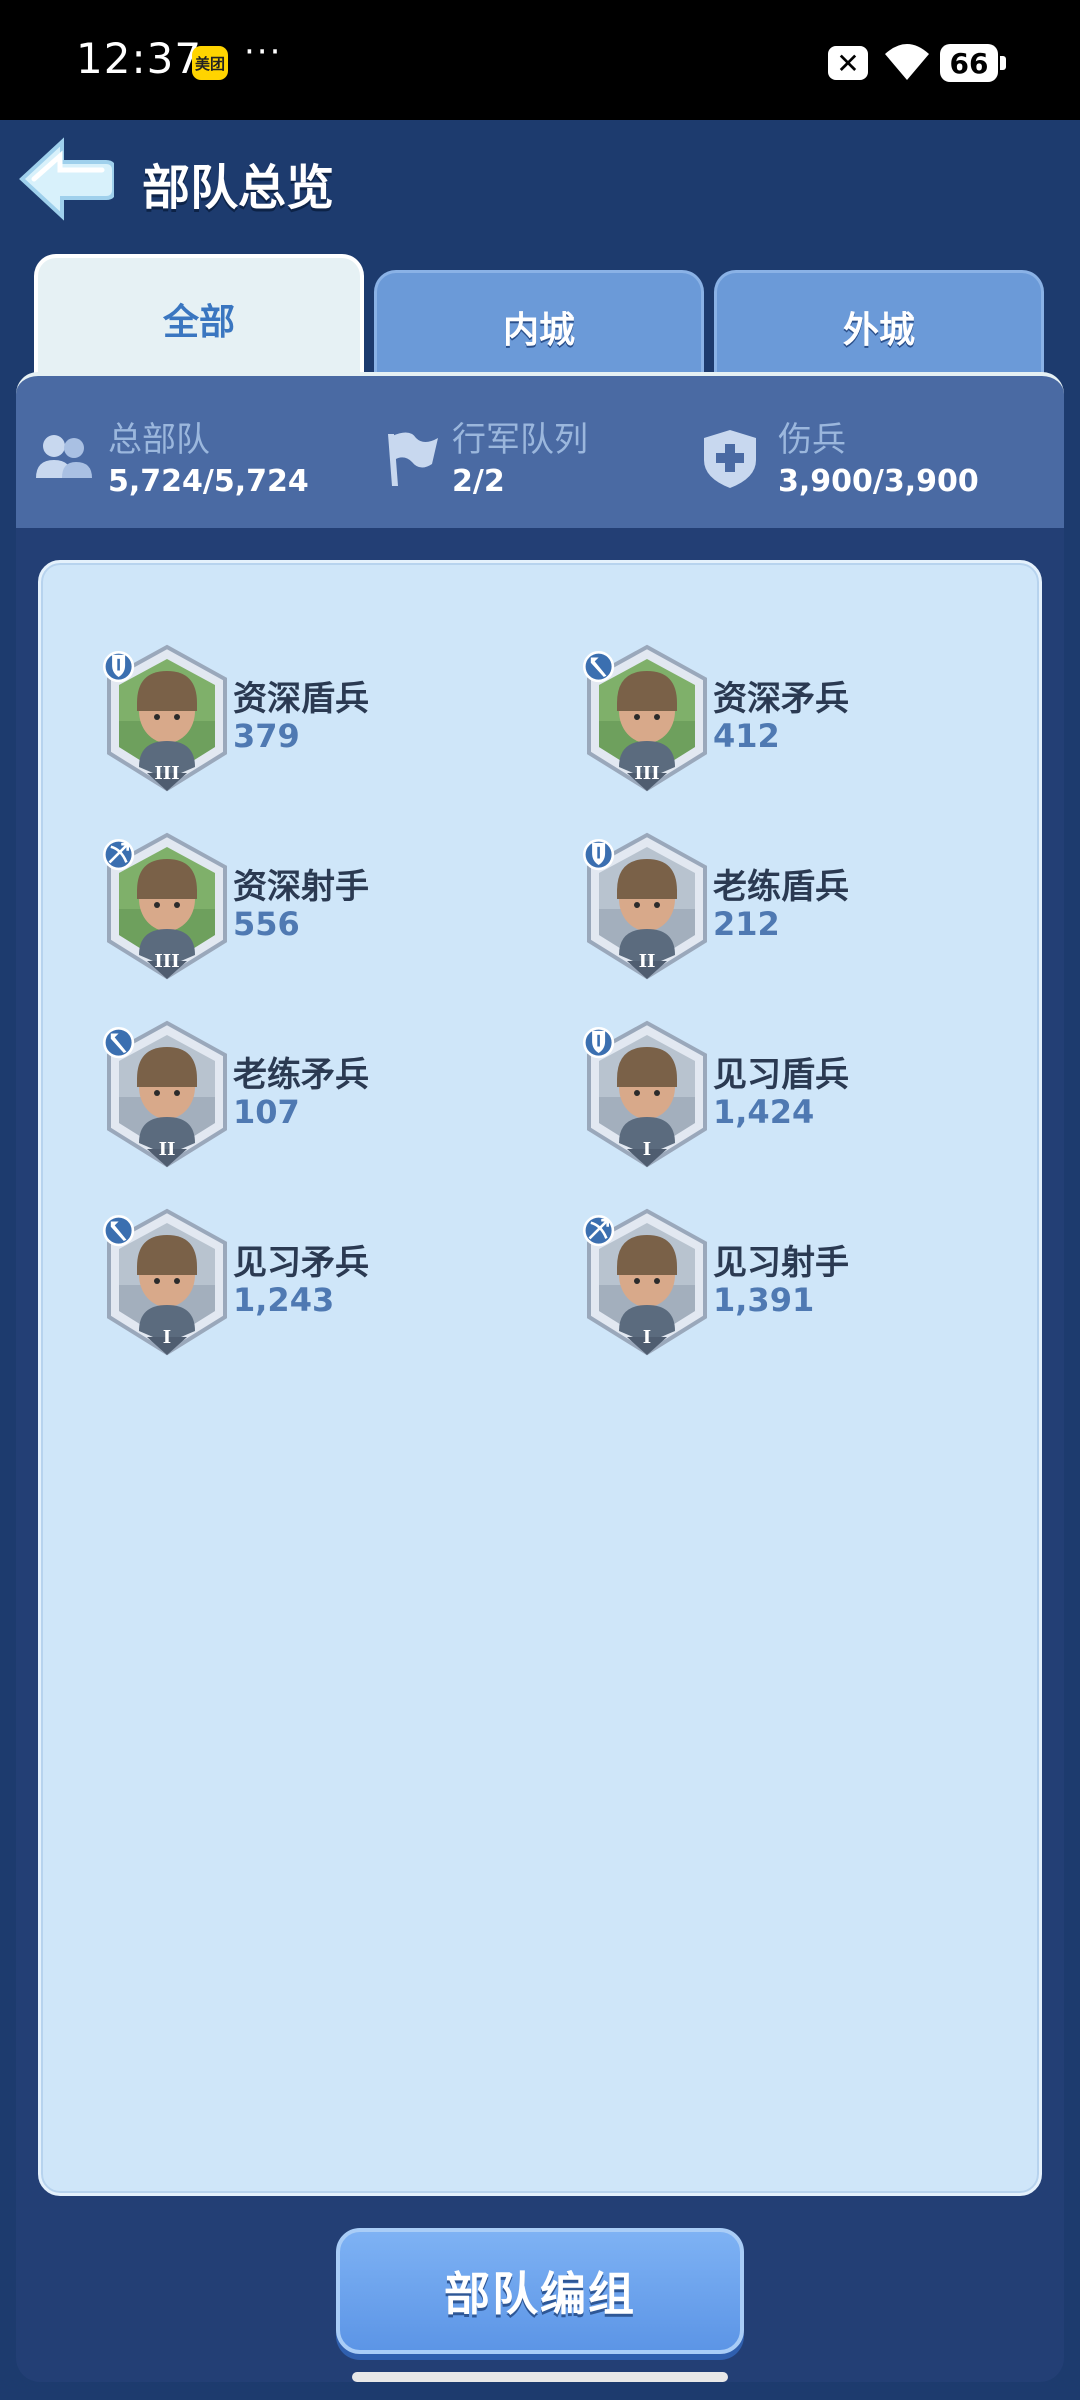 The width and height of the screenshot is (1080, 2400). Describe the element at coordinates (186, 461) in the screenshot. I see `stat-total-troops: 总部队 5,724/5,724` at that location.